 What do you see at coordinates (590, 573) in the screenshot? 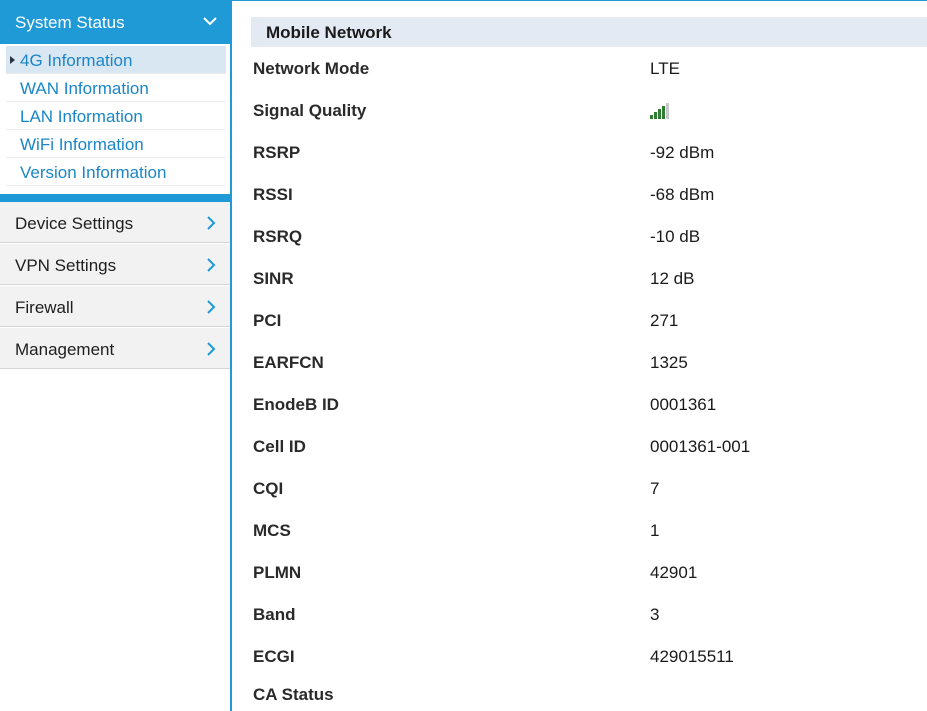
I see `info-row-plmn: PLMN 42901` at bounding box center [590, 573].